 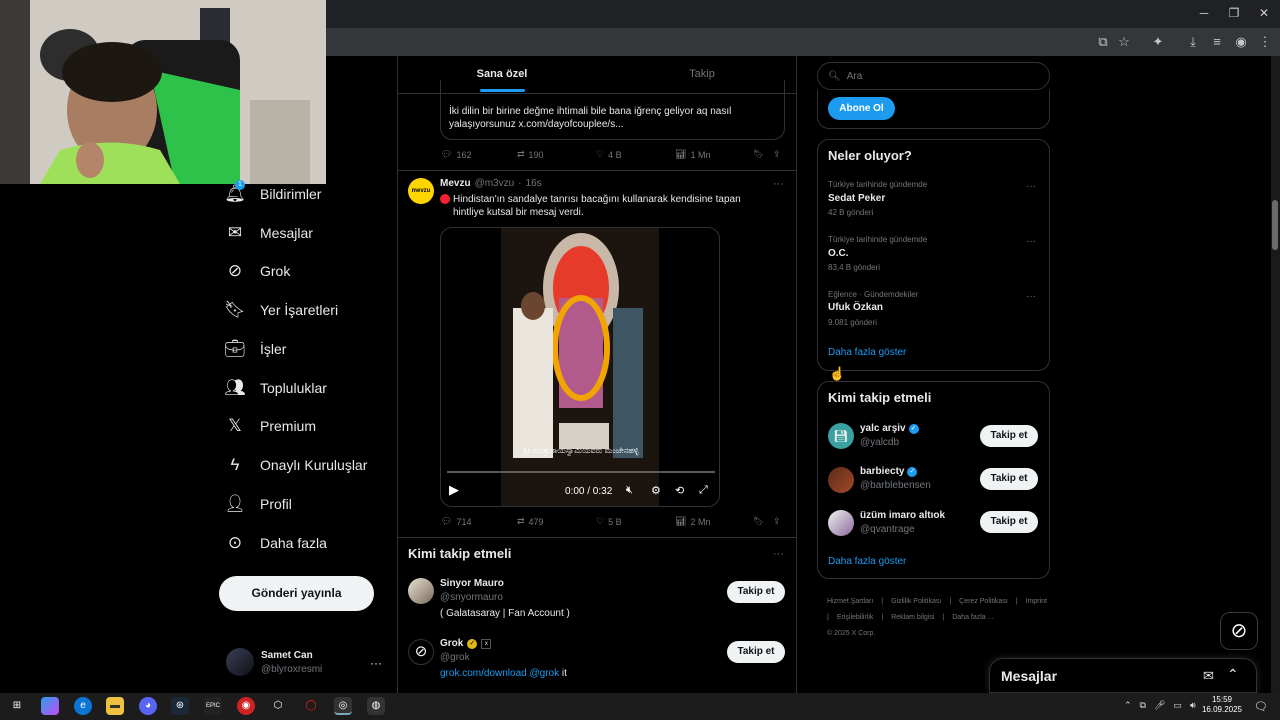 I want to click on post-button: Gönderi yayınla, so click(x=296, y=593).